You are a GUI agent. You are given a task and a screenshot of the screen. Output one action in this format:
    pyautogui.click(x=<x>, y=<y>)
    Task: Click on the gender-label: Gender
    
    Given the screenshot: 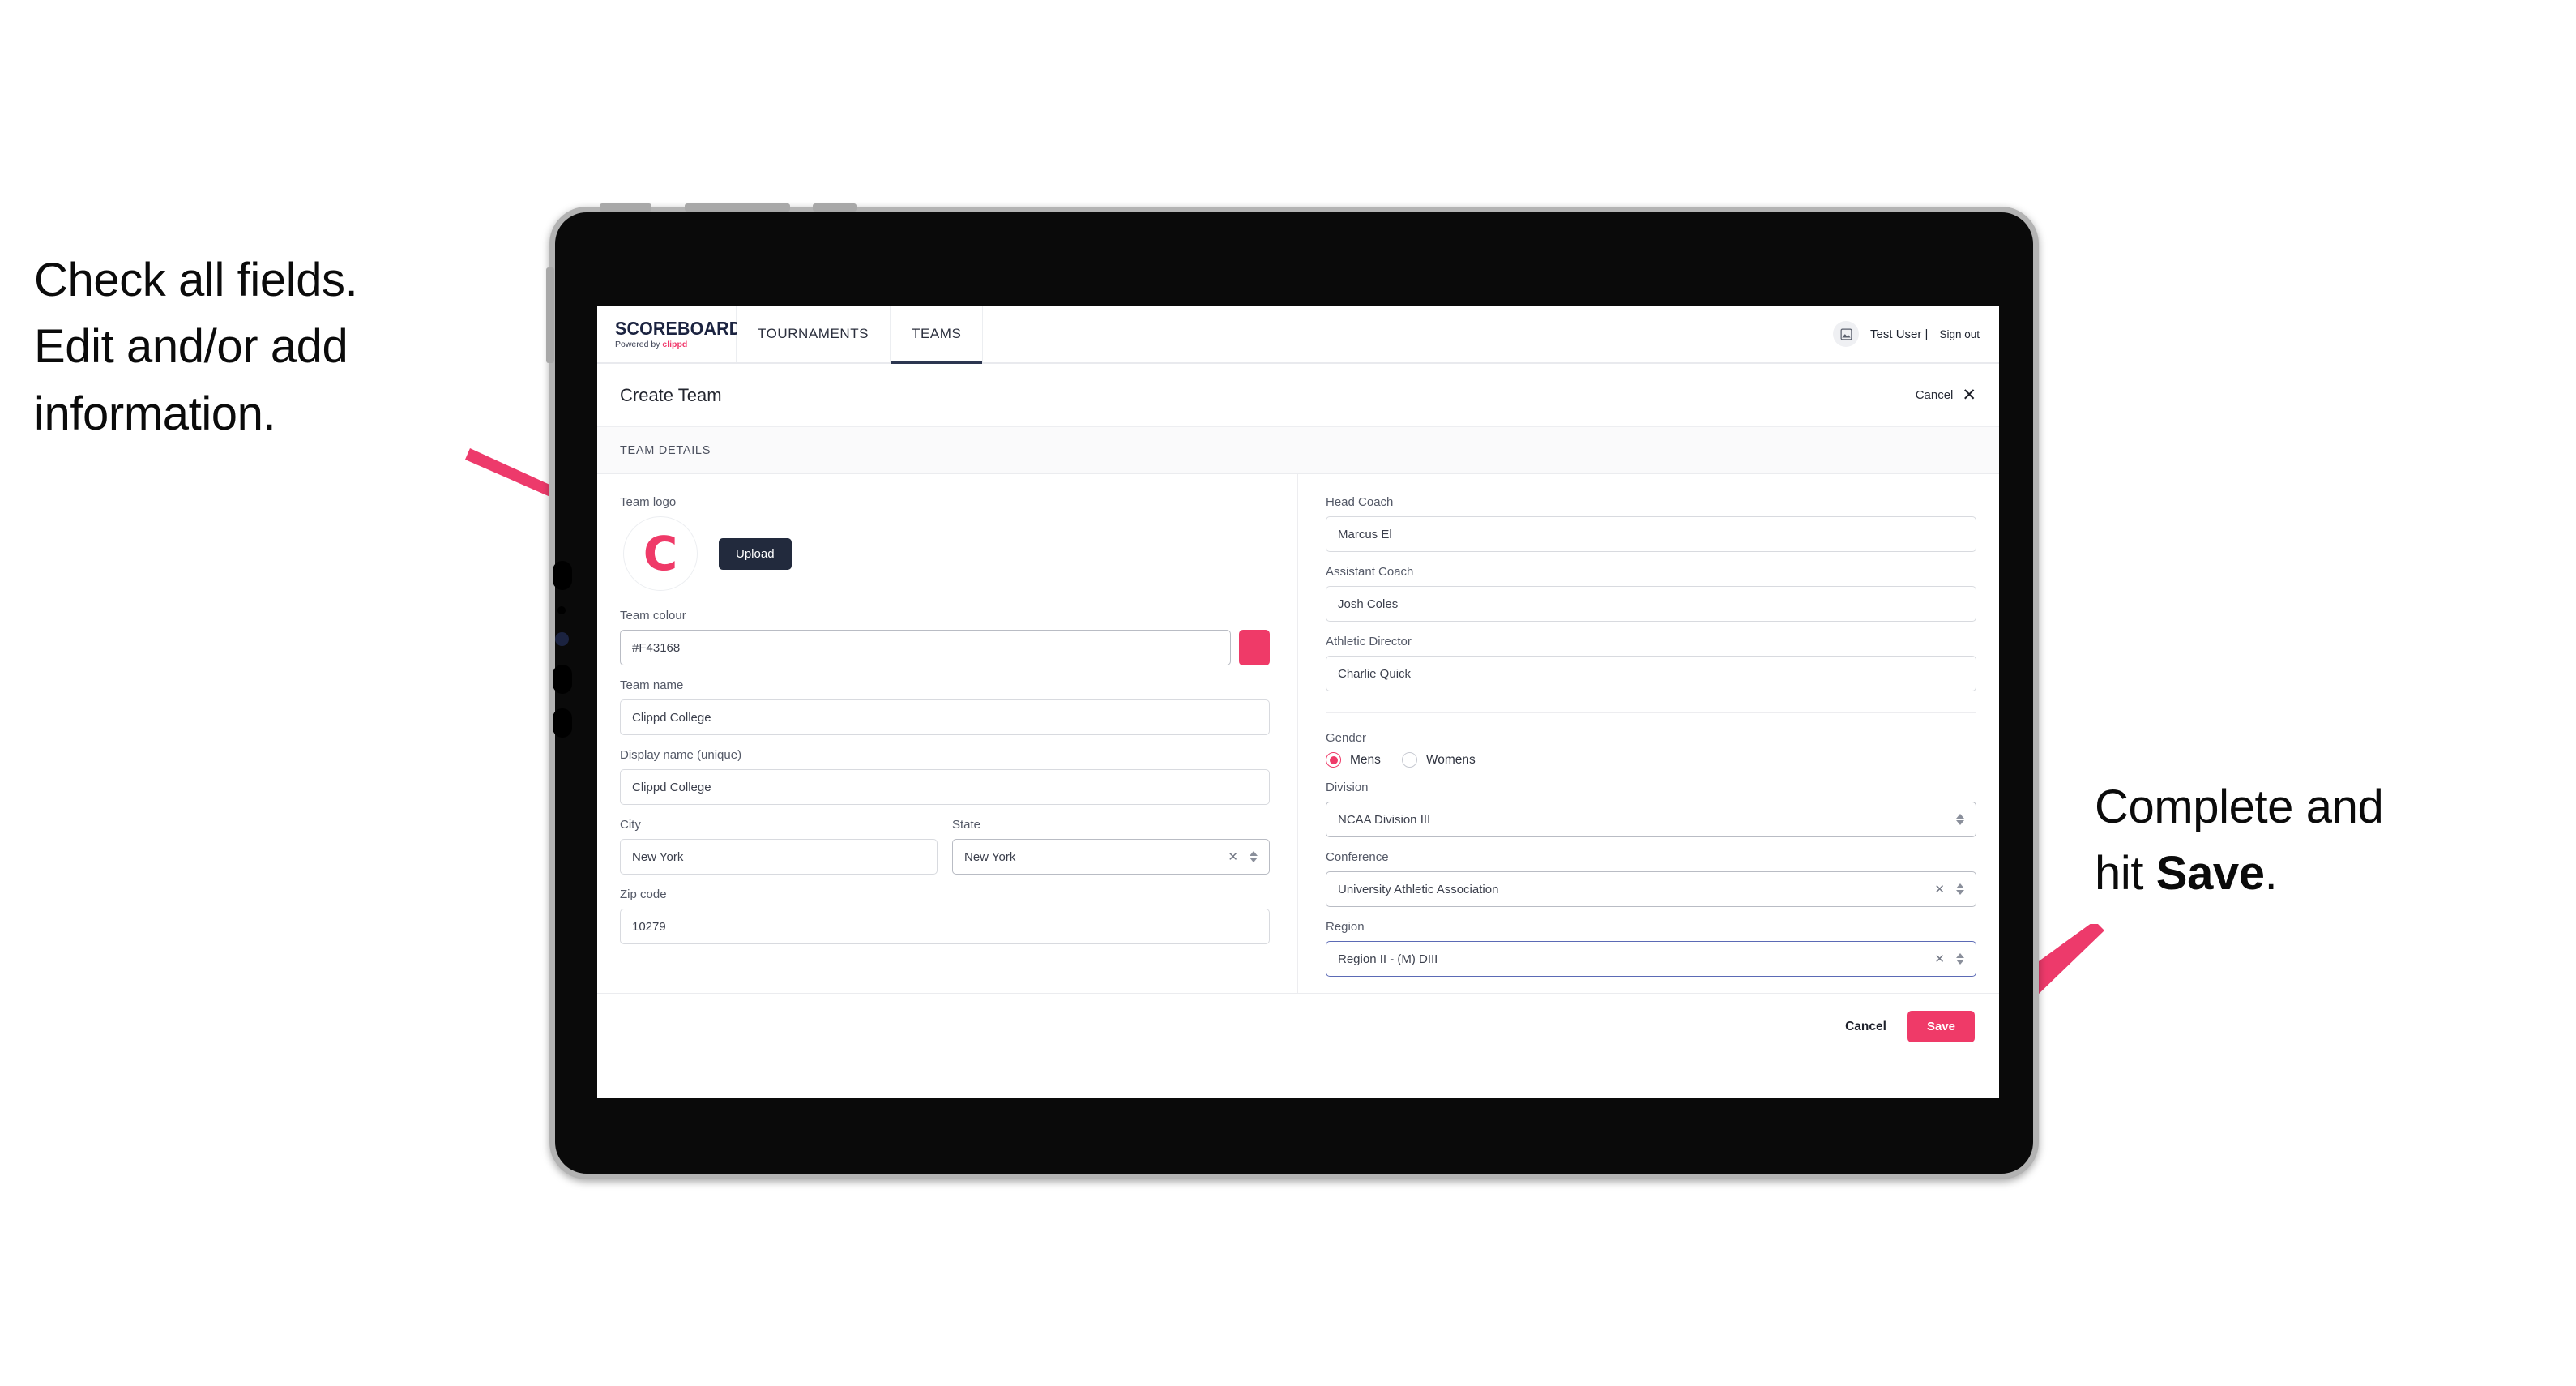 What is the action you would take?
    pyautogui.click(x=1346, y=738)
    